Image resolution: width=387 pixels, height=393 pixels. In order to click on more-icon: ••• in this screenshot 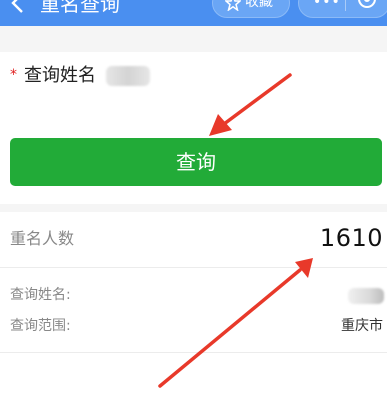, I will do `click(327, 4)`.